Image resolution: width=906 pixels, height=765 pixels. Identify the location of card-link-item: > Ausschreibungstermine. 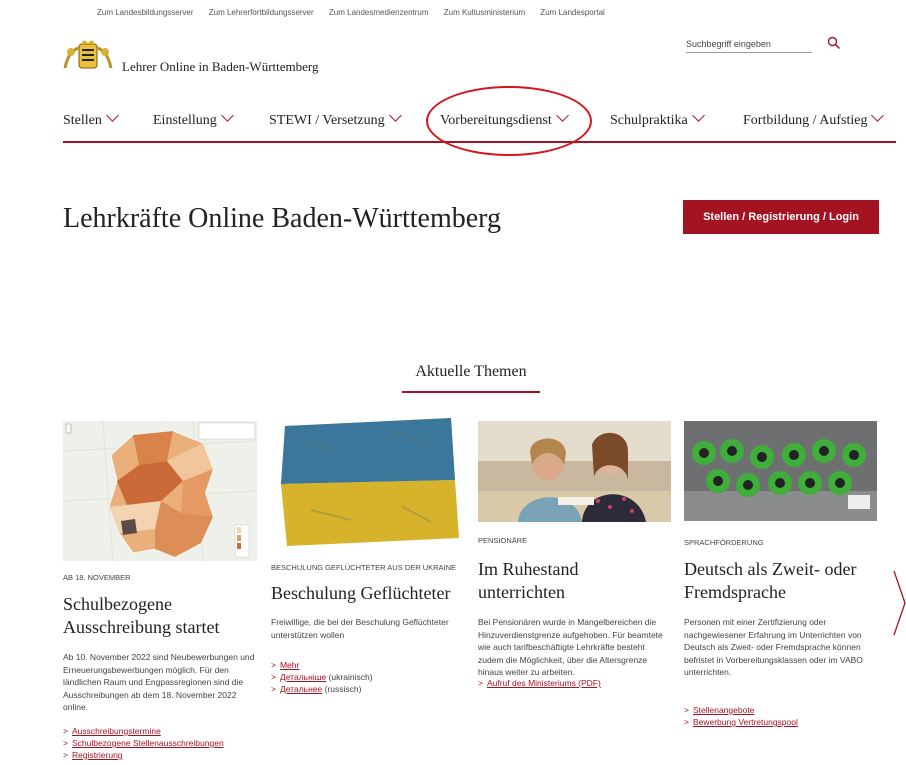
(143, 731).